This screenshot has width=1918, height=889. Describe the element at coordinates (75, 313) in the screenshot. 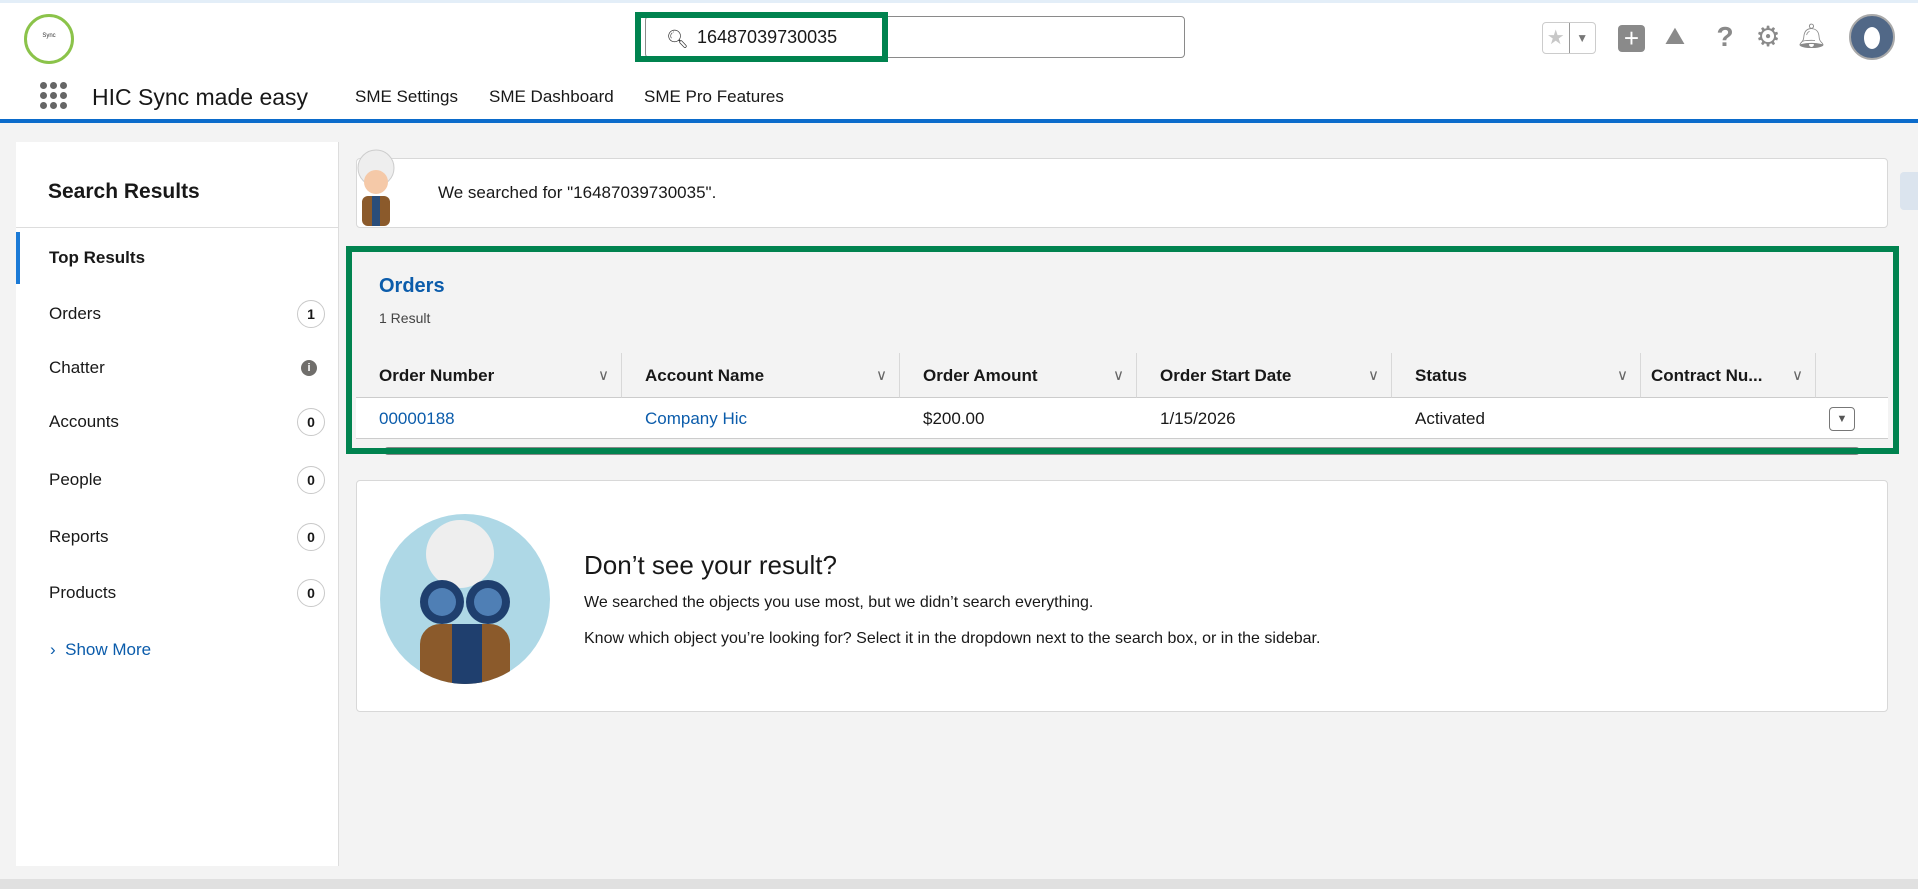

I see `sidebar-item-label: Orders` at that location.